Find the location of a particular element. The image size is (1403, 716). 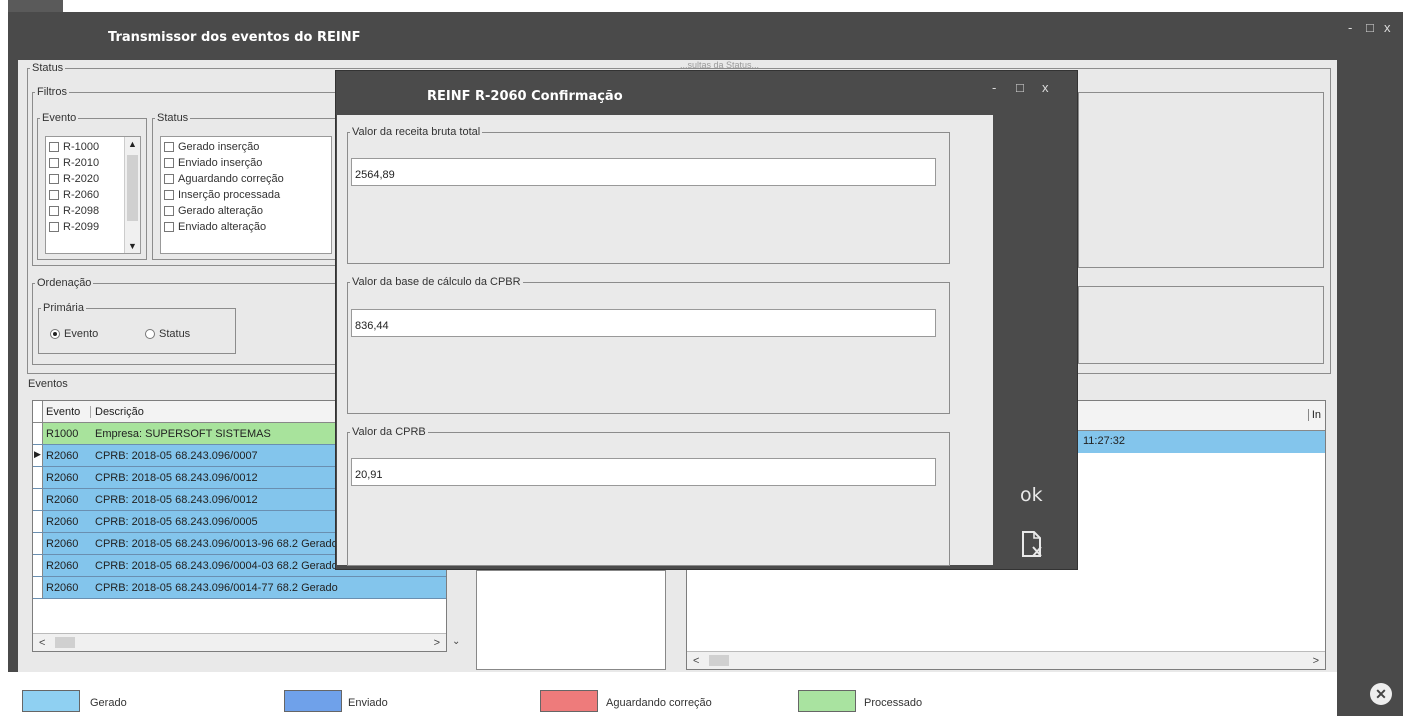

dialog-close-button: x is located at coordinates (1045, 87).